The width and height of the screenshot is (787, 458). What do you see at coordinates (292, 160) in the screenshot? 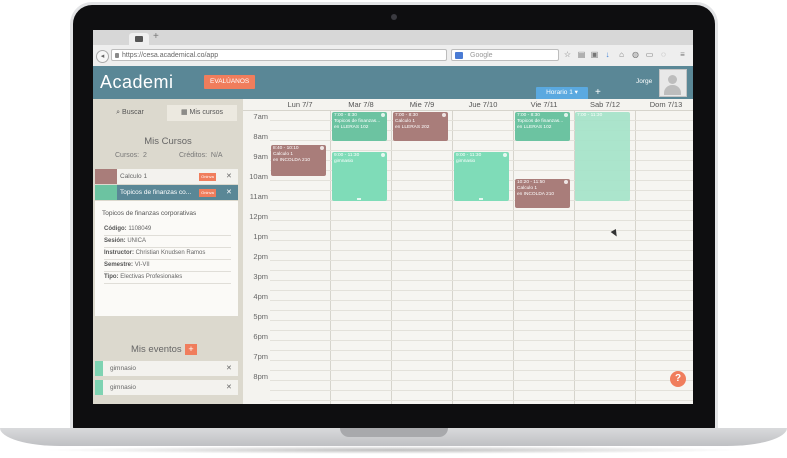
I see `event-place: en INCOLDA 210` at bounding box center [292, 160].